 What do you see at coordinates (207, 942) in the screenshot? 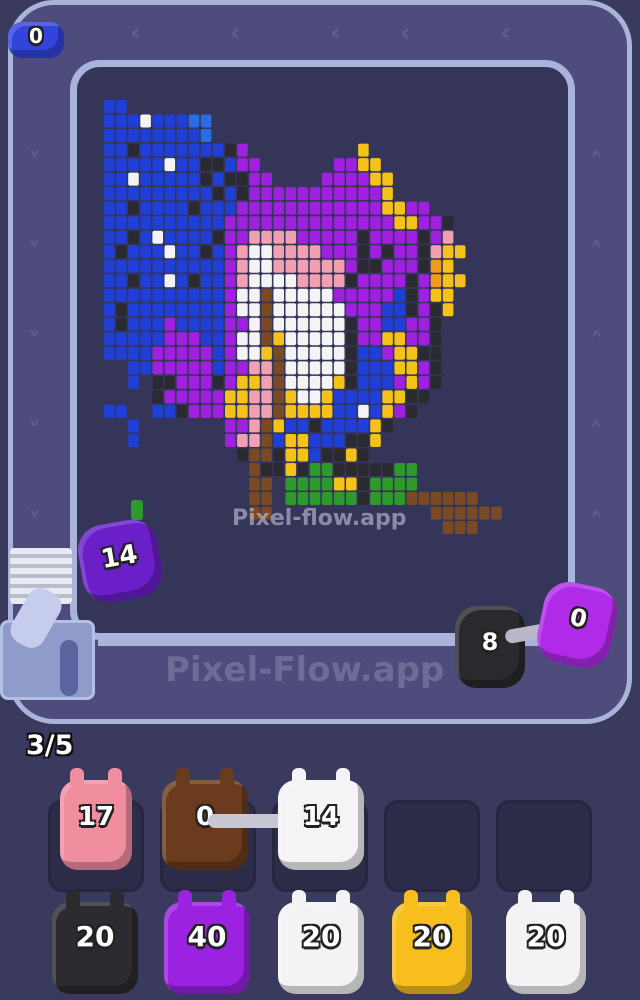
I see `purple-creature: 40` at bounding box center [207, 942].